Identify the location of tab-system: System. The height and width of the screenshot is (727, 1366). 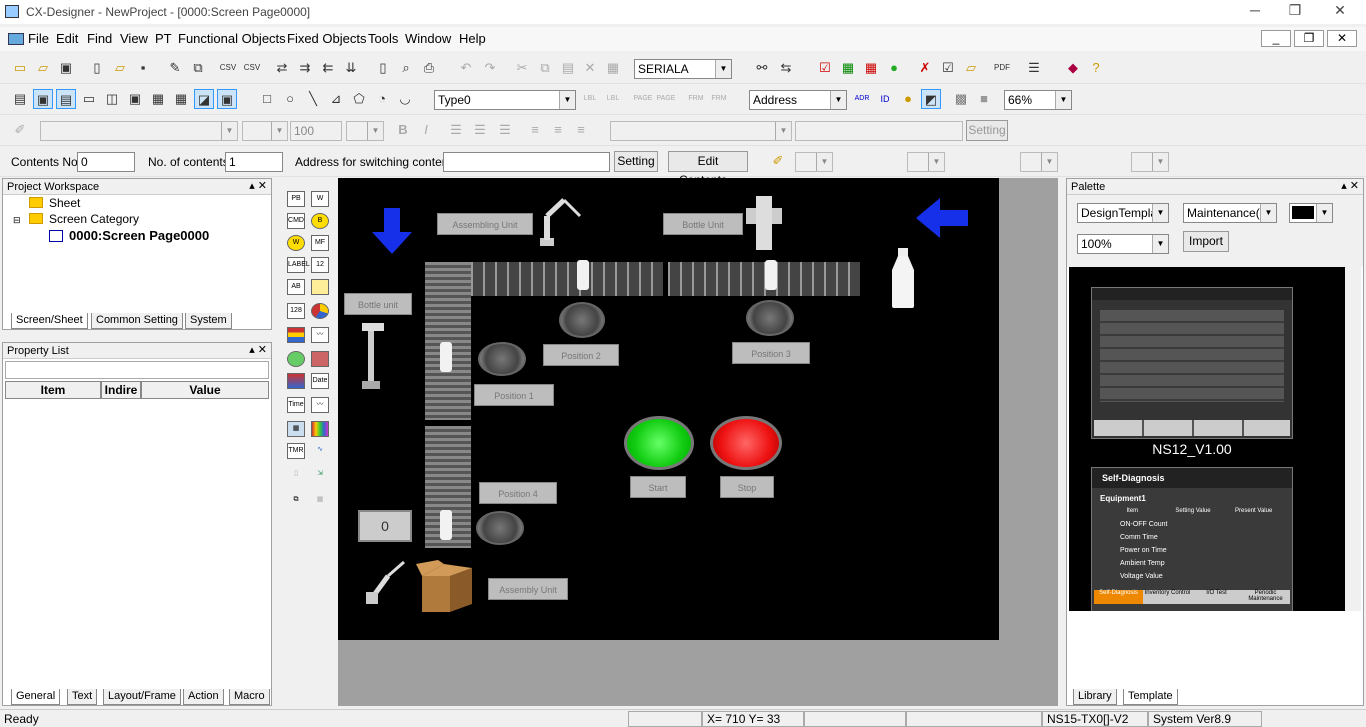
(208, 321).